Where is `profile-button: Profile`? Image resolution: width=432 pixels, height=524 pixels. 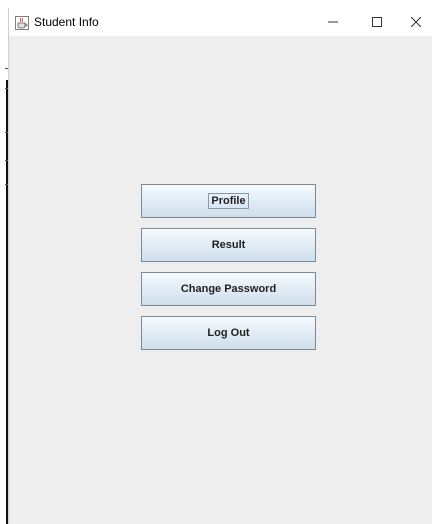 profile-button: Profile is located at coordinates (228, 201).